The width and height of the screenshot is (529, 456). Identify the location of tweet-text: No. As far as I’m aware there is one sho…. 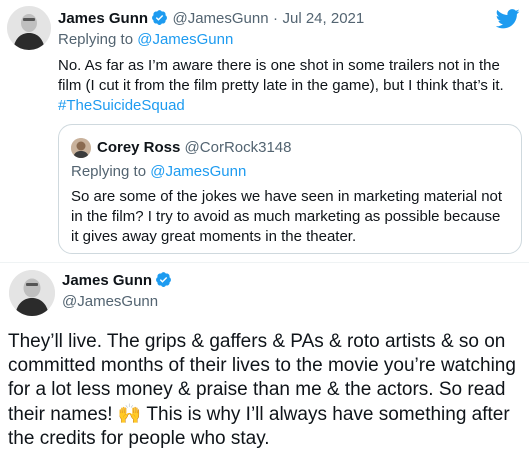
(289, 86).